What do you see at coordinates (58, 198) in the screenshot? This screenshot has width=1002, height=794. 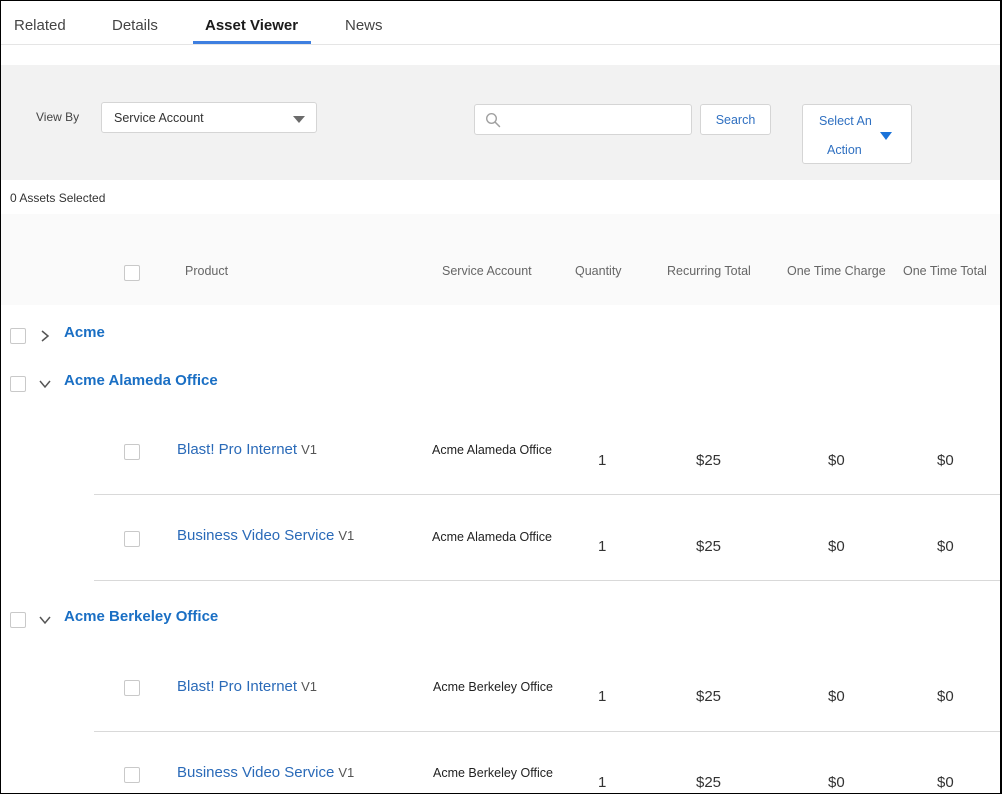 I see `selected-count: 0 Assets Selected` at bounding box center [58, 198].